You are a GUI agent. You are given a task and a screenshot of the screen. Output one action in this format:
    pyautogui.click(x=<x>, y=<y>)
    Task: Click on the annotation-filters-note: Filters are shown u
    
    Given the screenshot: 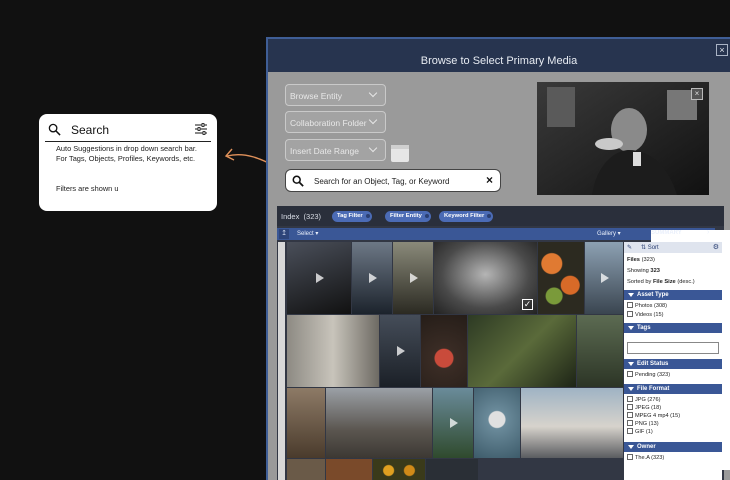 What is the action you would take?
    pyautogui.click(x=87, y=188)
    